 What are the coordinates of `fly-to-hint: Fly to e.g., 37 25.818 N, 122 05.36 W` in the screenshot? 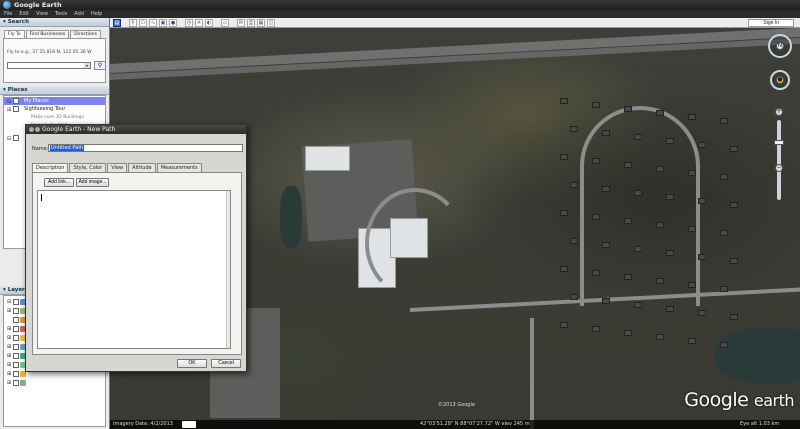 It's located at (49, 52).